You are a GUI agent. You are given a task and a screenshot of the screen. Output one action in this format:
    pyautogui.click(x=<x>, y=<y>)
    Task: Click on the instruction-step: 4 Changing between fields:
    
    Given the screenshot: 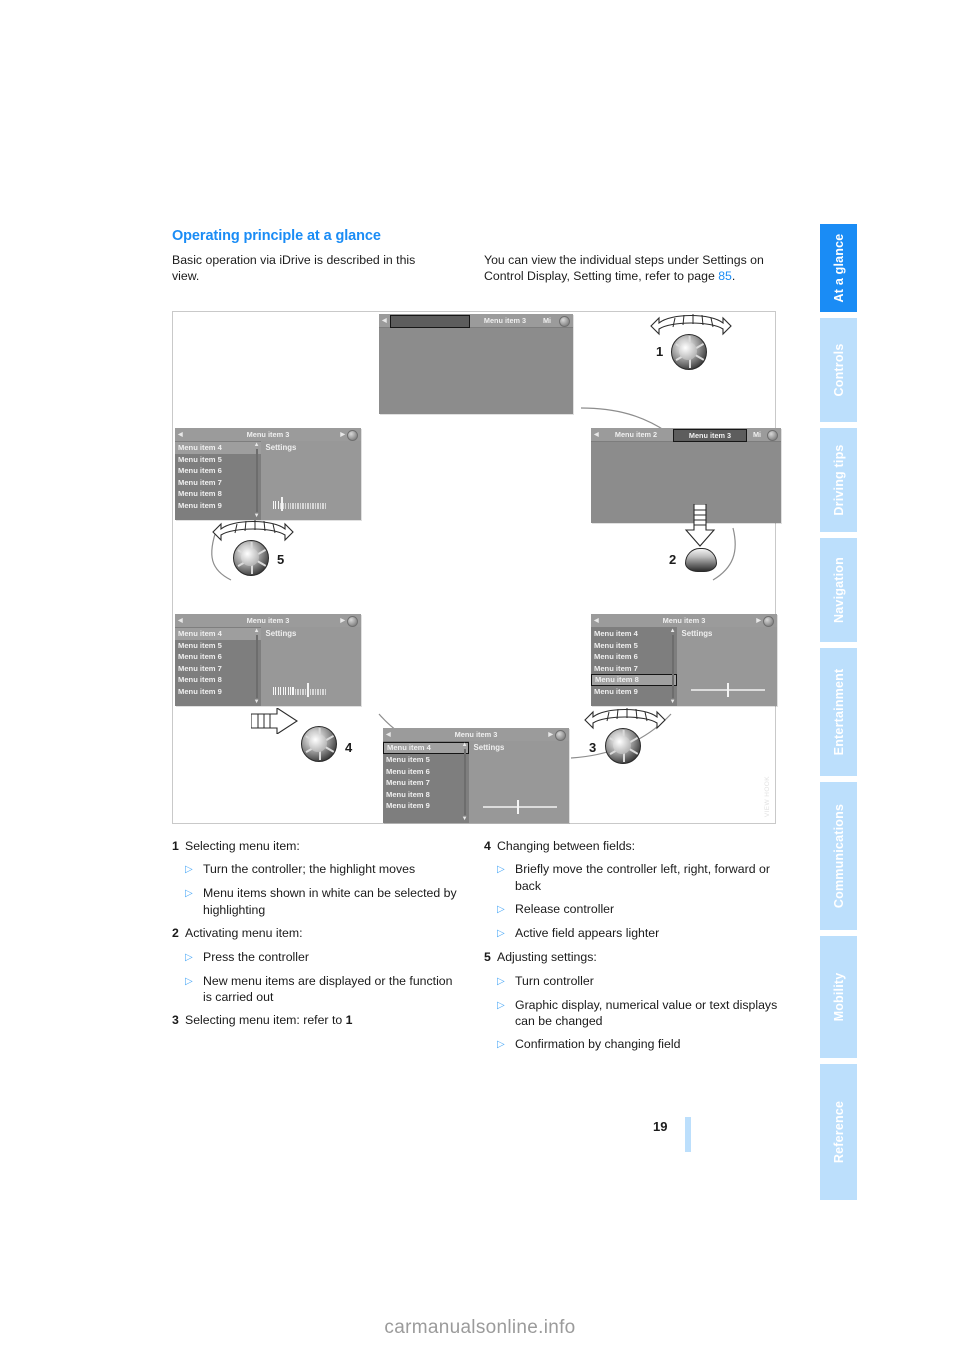 What is the action you would take?
    pyautogui.click(x=634, y=846)
    